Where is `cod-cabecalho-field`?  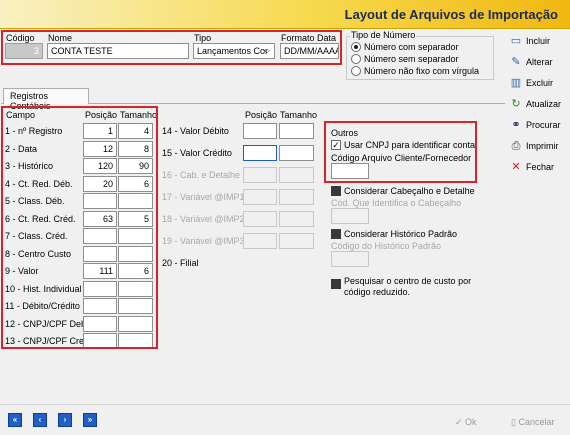 cod-cabecalho-field is located at coordinates (350, 216).